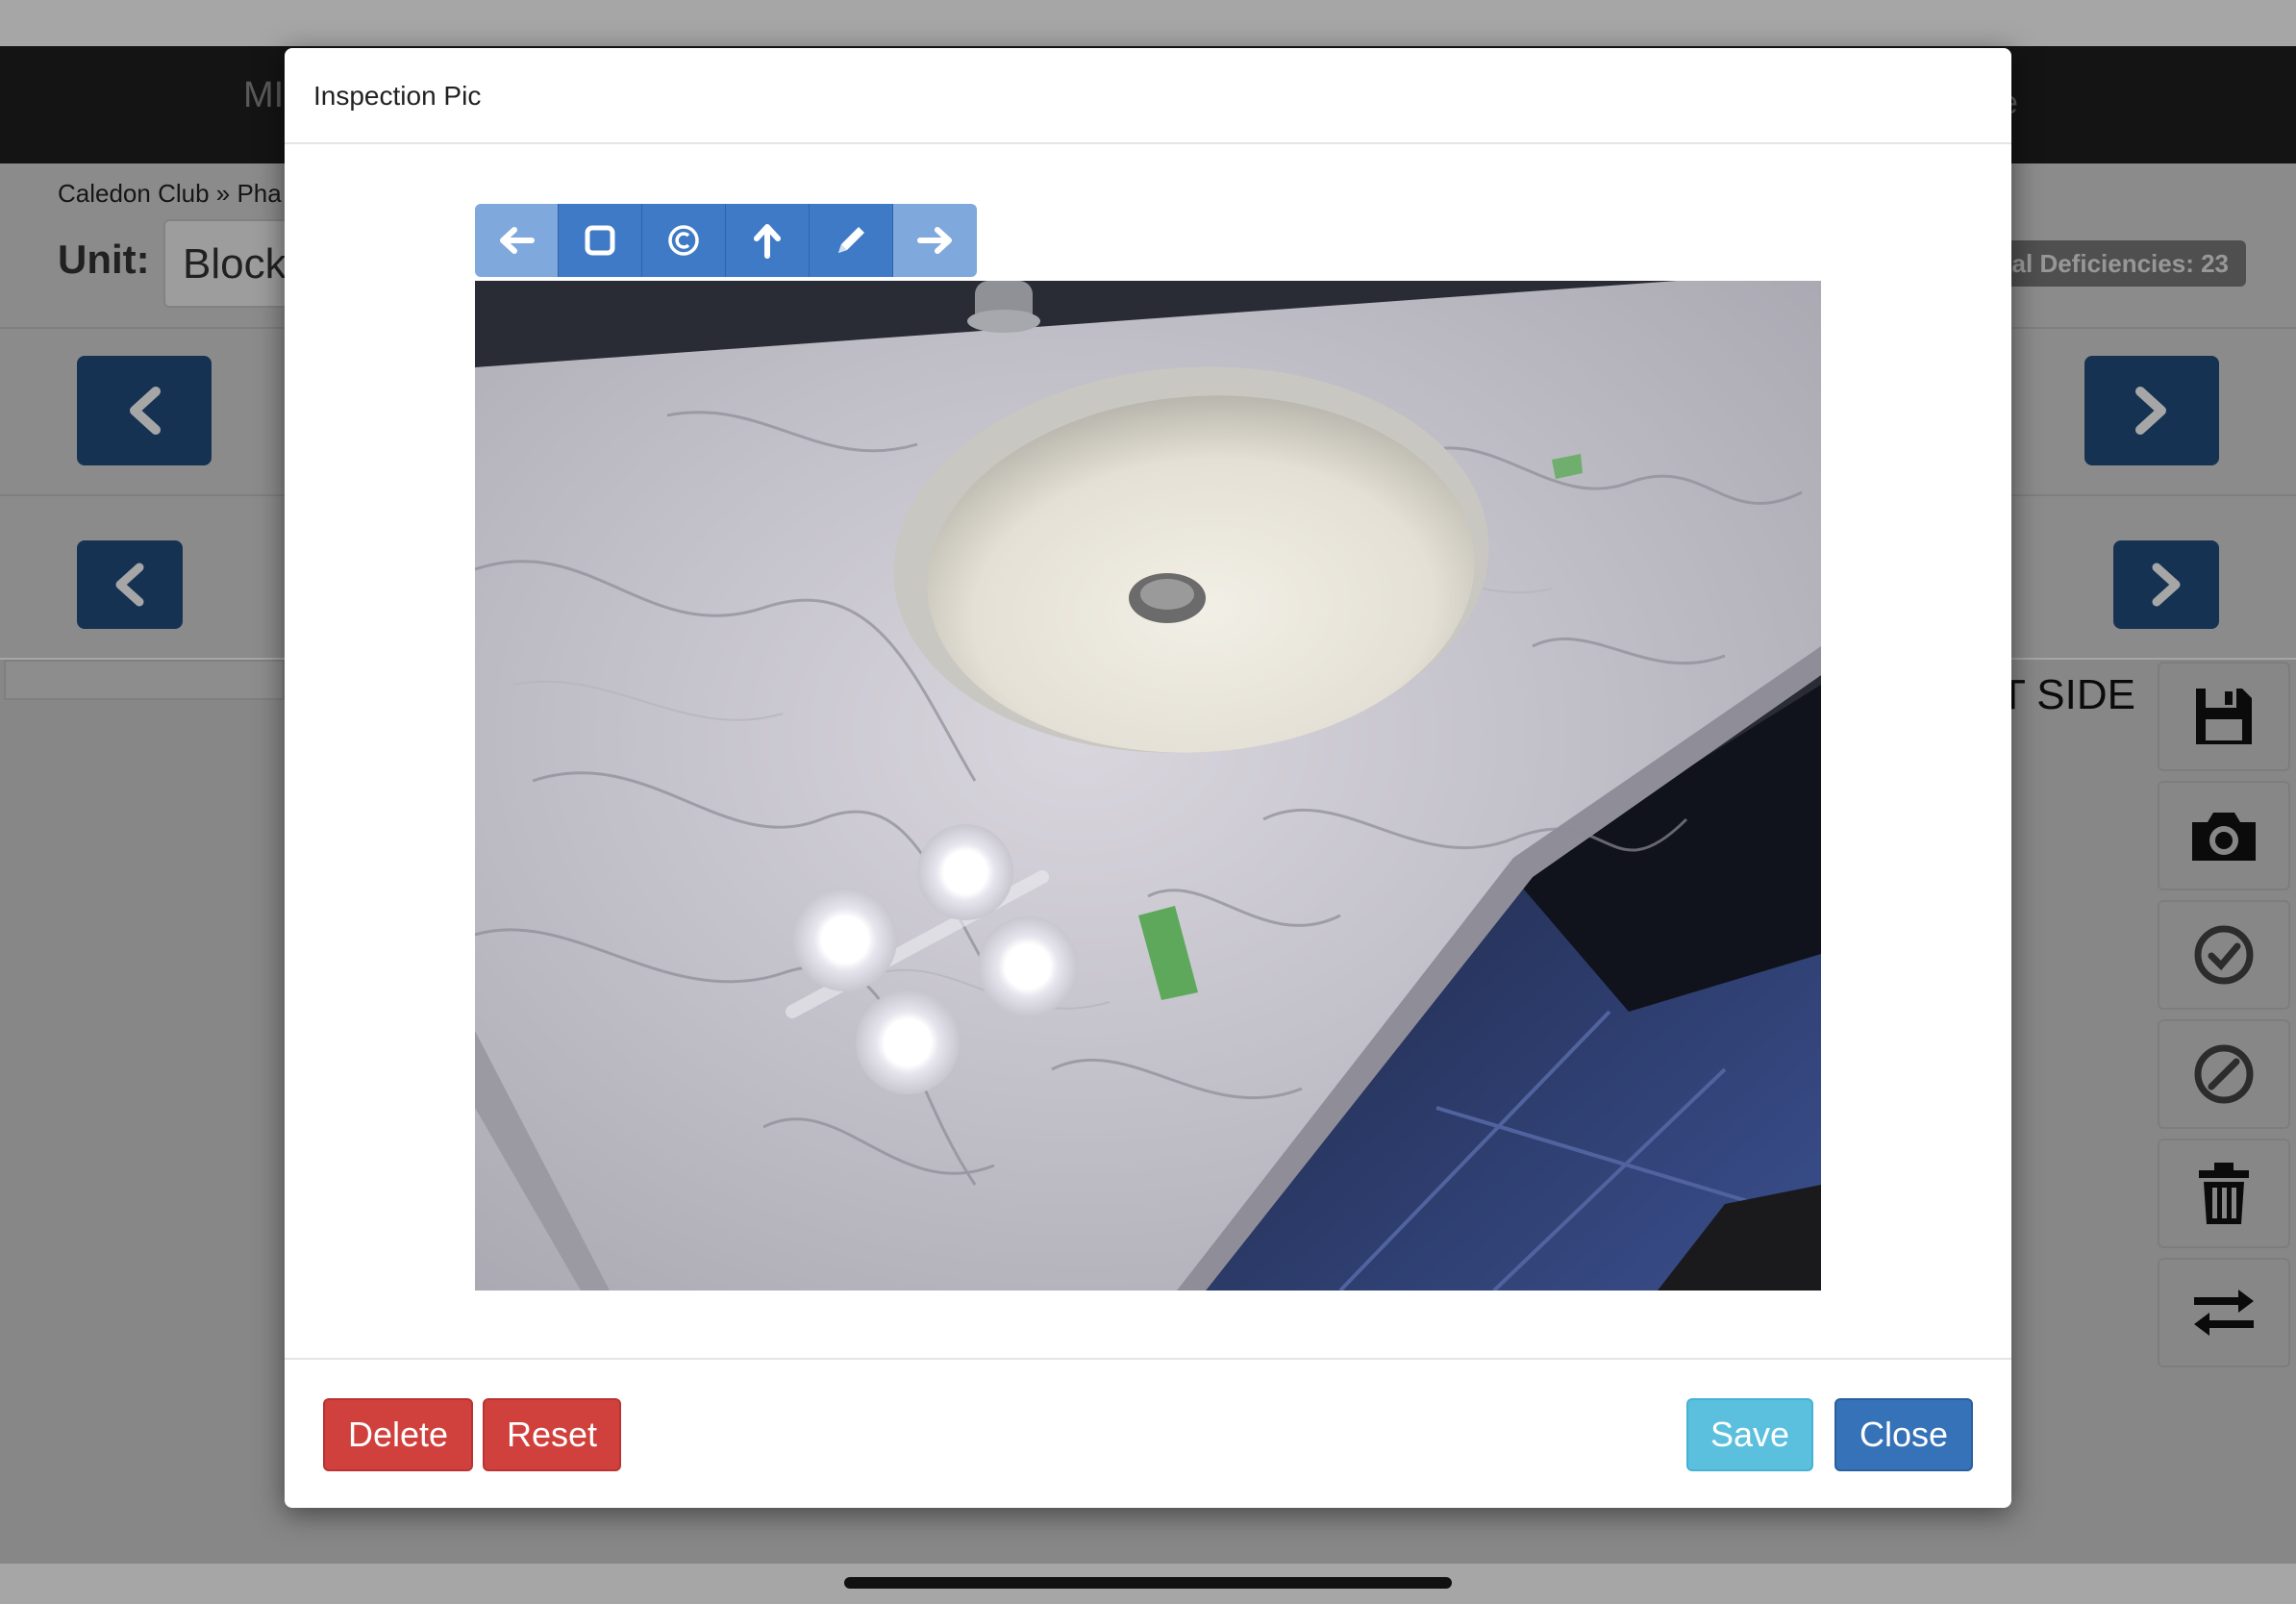  What do you see at coordinates (1148, 1433) in the screenshot?
I see `modal-footer: Delete Reset Save Close` at bounding box center [1148, 1433].